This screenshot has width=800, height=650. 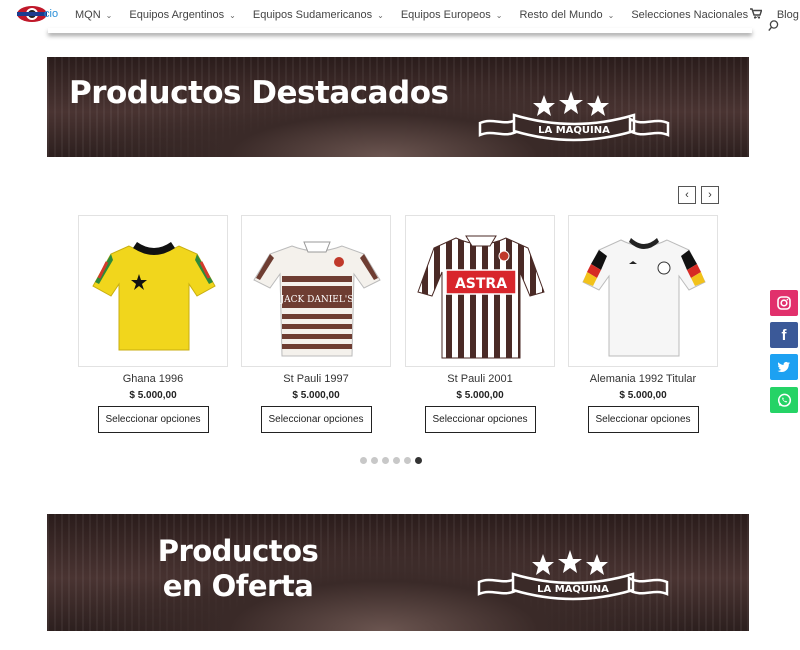 I want to click on menu-item-label: Equipos Sudamericanos, so click(x=312, y=15).